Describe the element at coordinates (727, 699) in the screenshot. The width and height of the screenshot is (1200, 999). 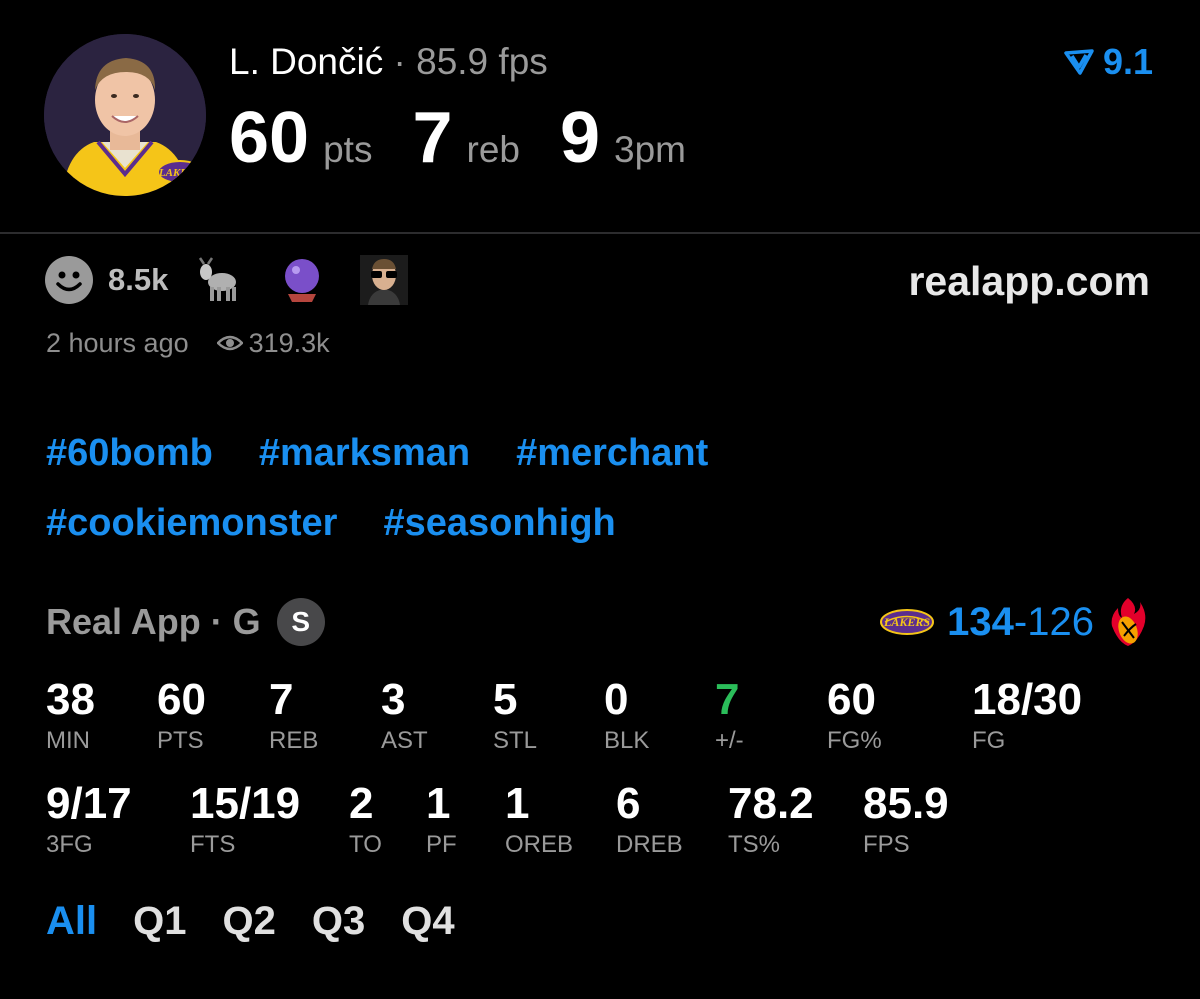
I see `stat-value: 7` at that location.